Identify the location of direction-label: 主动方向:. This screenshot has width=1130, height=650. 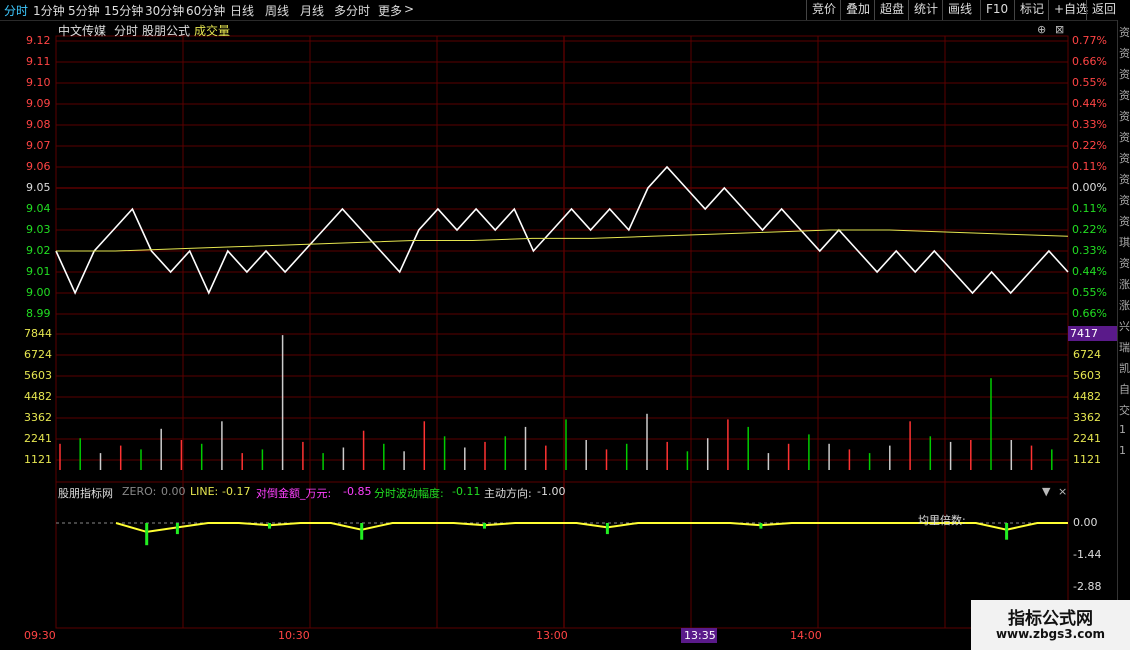
(508, 493).